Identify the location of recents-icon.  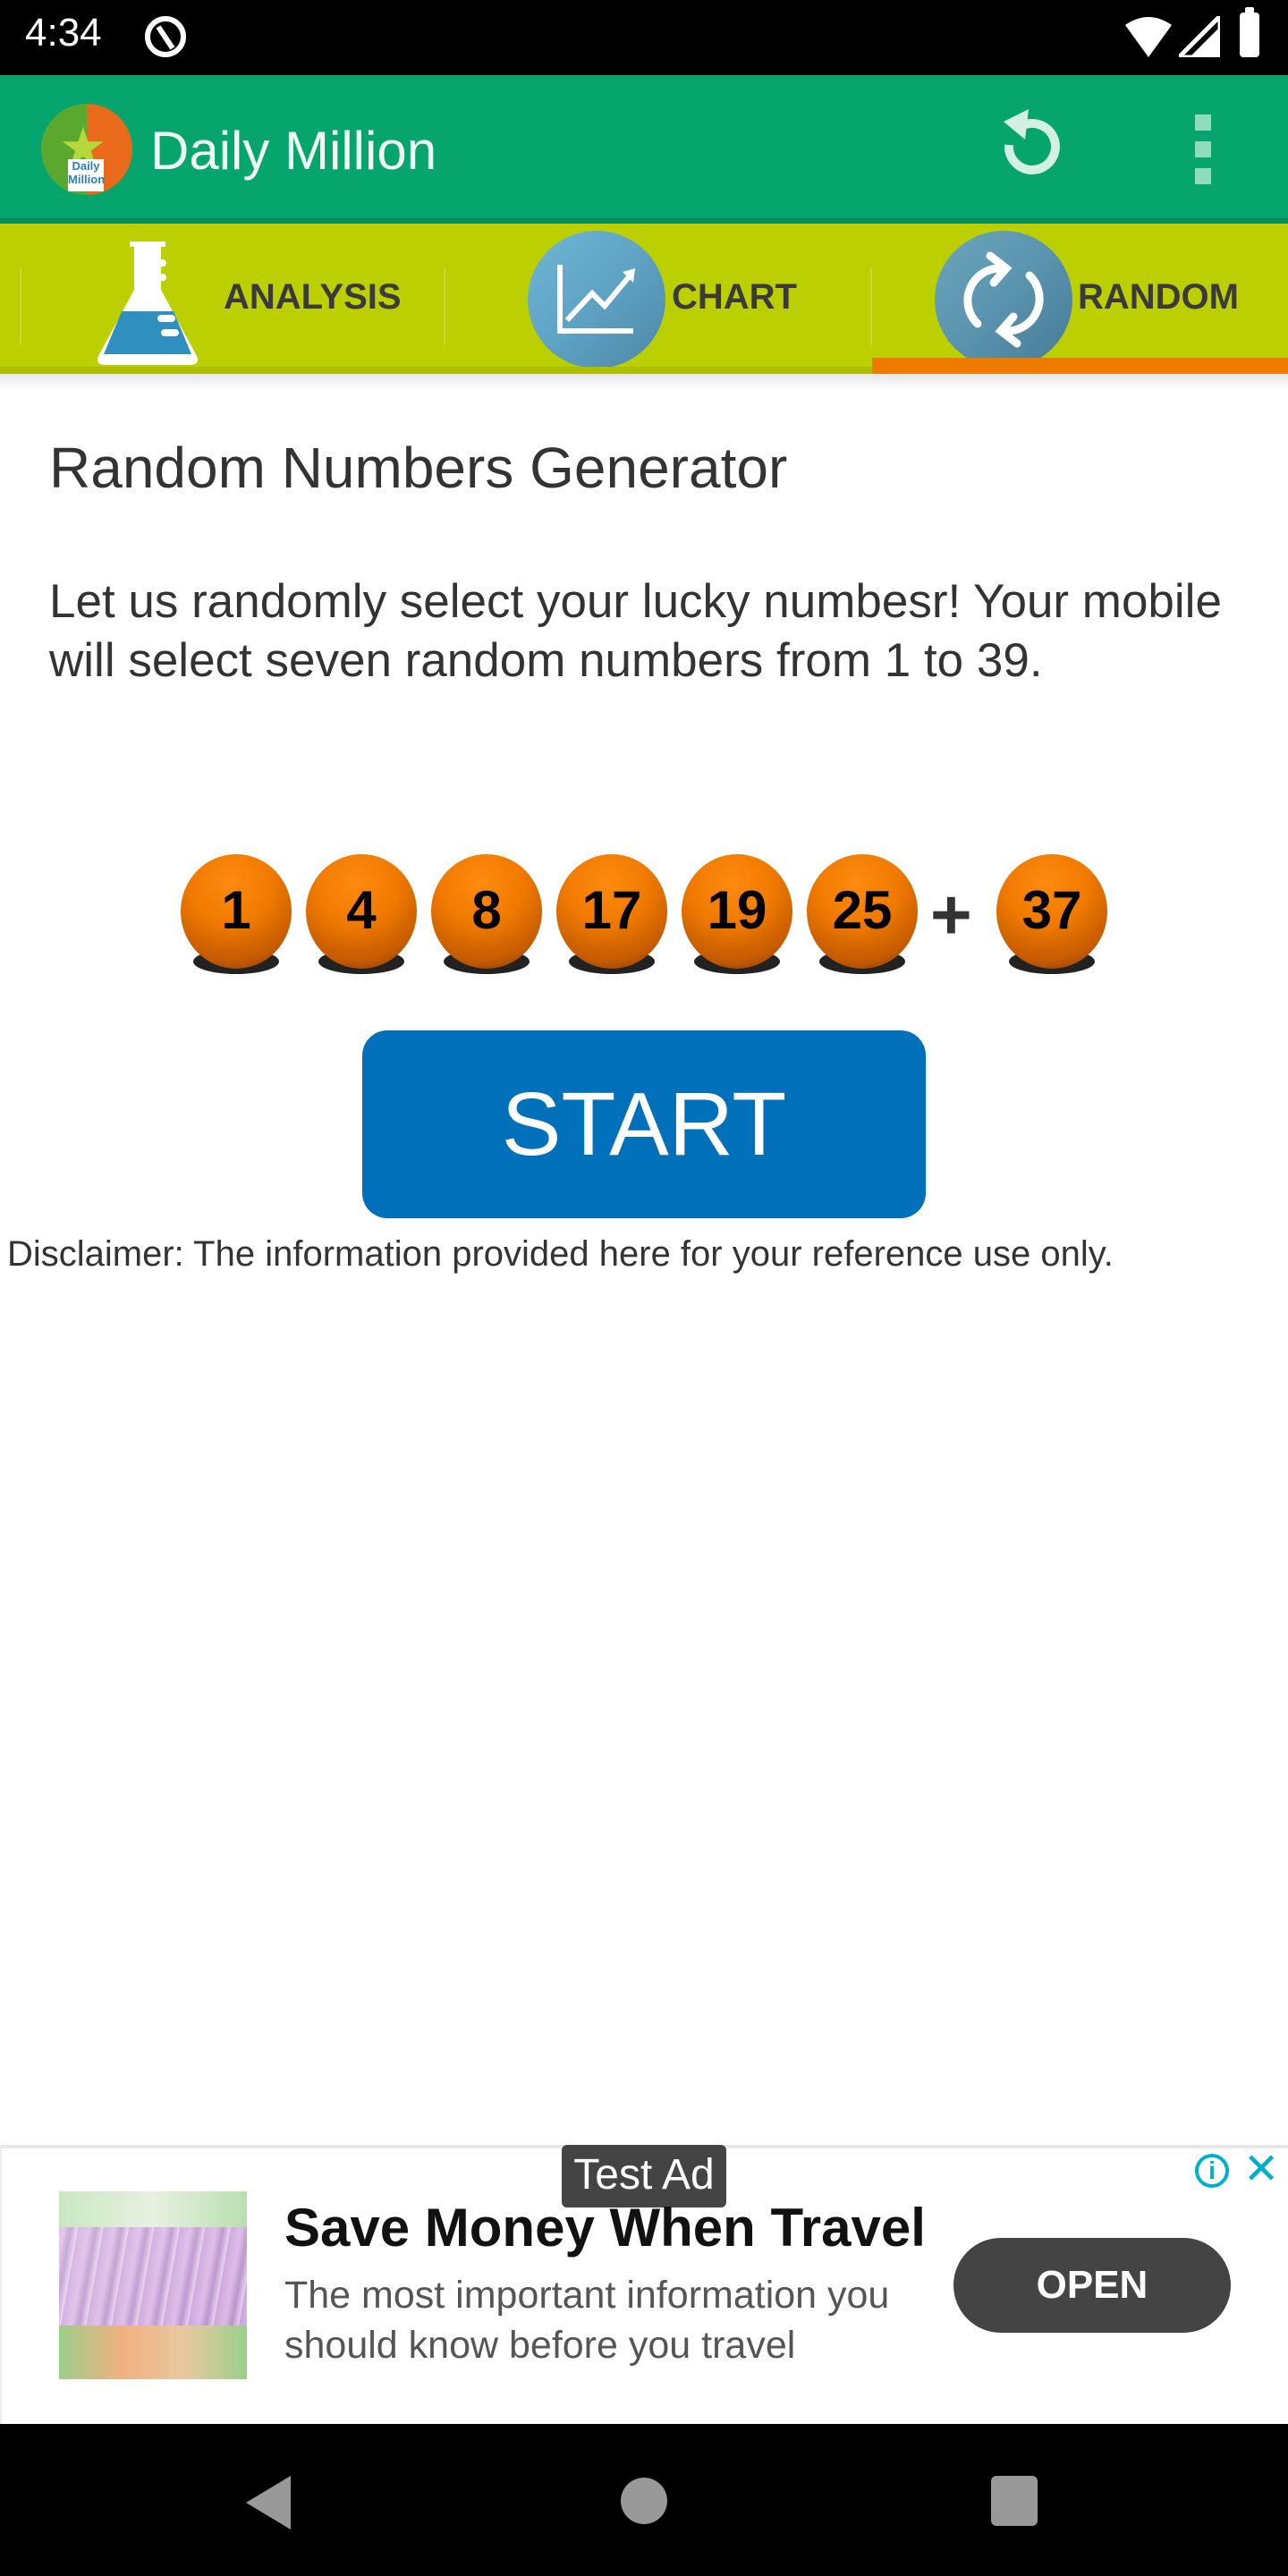
(1014, 2501).